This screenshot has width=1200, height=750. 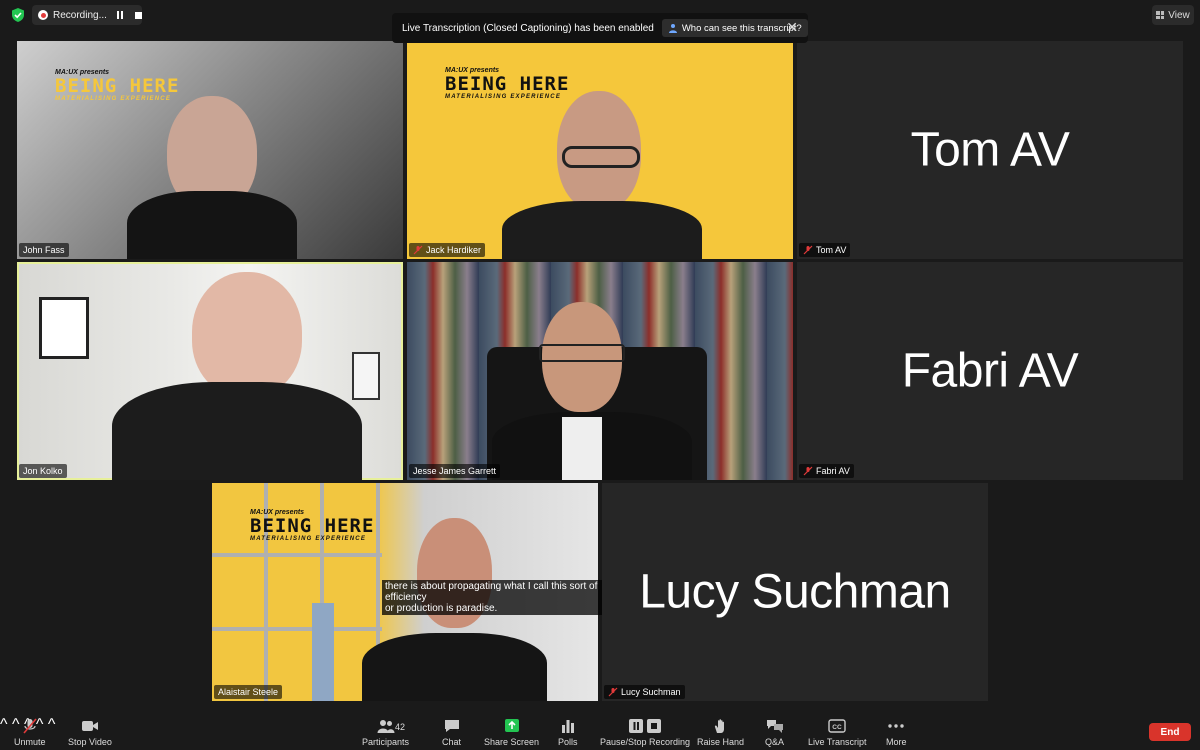 What do you see at coordinates (451, 726) in the screenshot?
I see `chat-icon` at bounding box center [451, 726].